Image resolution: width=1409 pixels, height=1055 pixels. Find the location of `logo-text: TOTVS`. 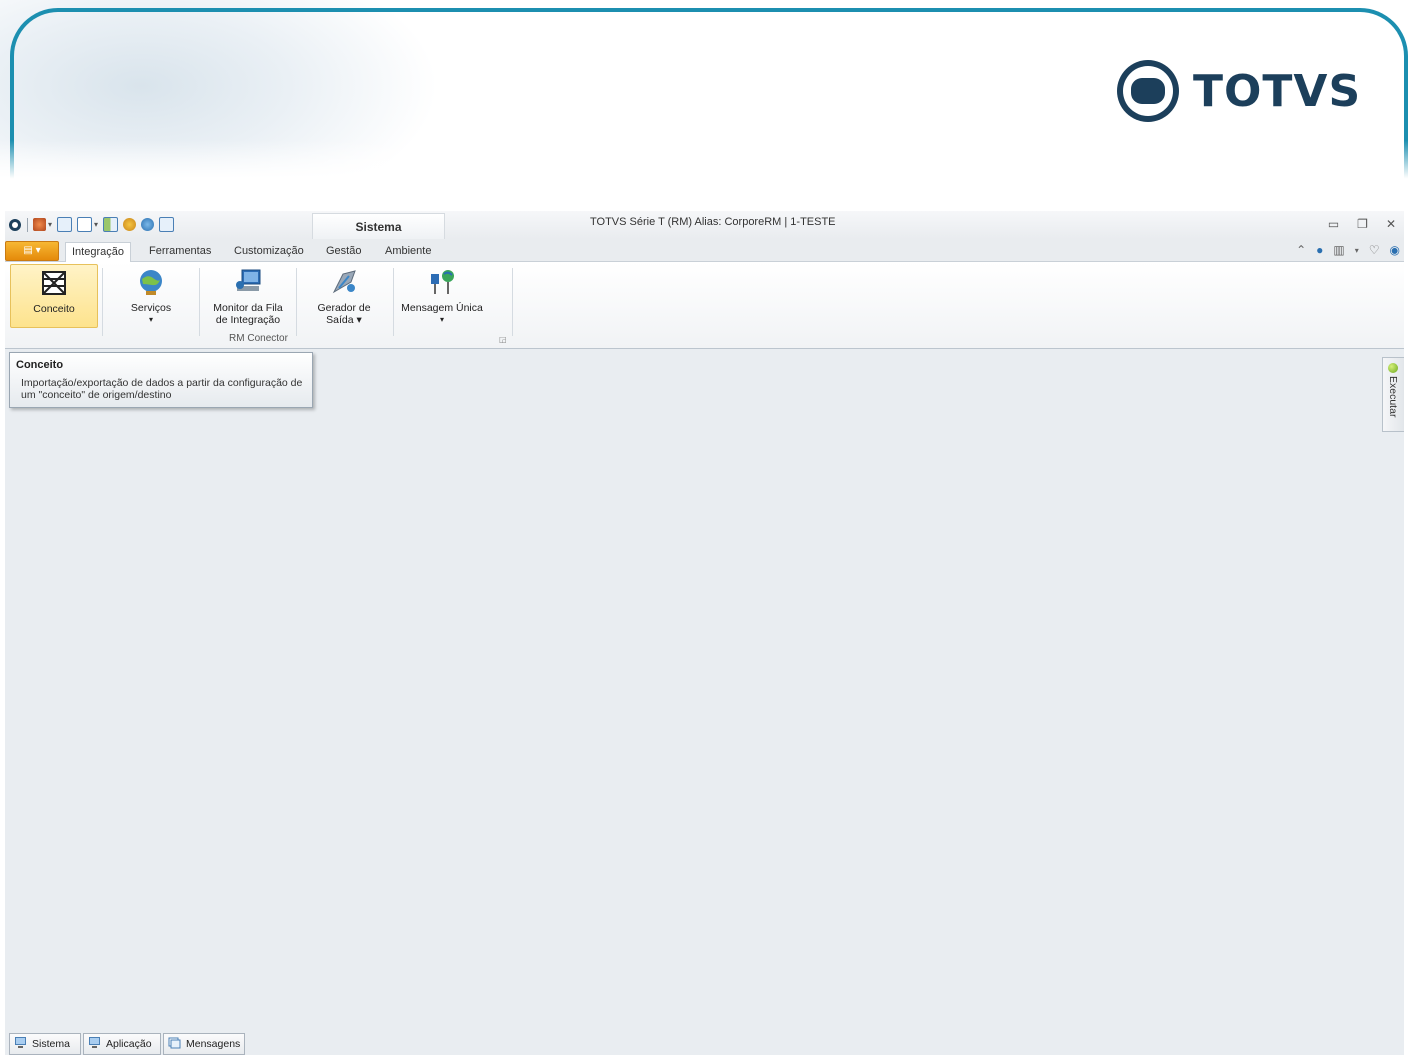

logo-text: TOTVS is located at coordinates (1277, 91).